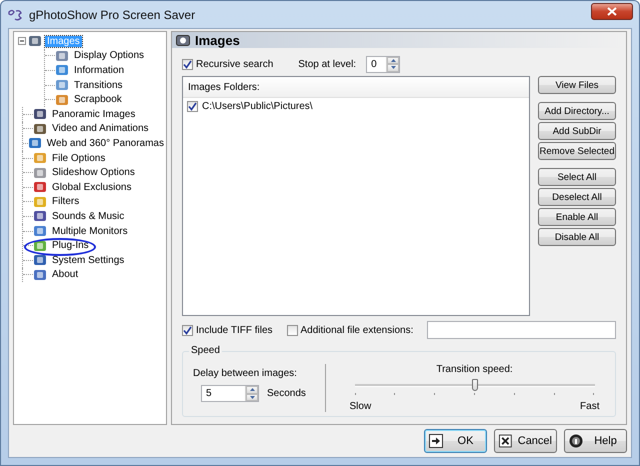 This screenshot has height=466, width=640. I want to click on x-icon, so click(505, 441).